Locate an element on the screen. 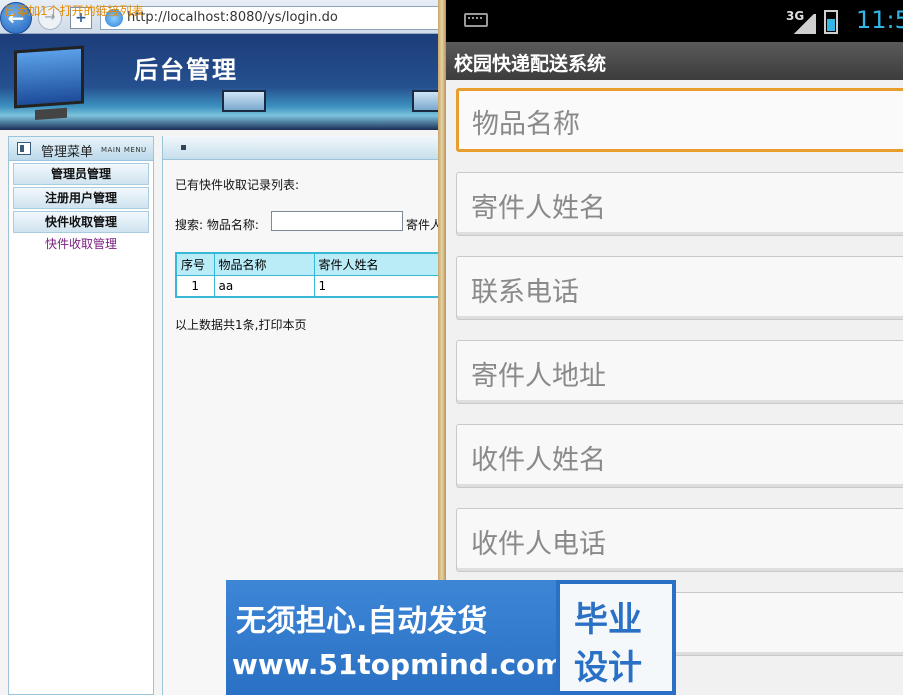 This screenshot has height=695, width=903. column-header: 寄件人姓名 is located at coordinates (377, 264).